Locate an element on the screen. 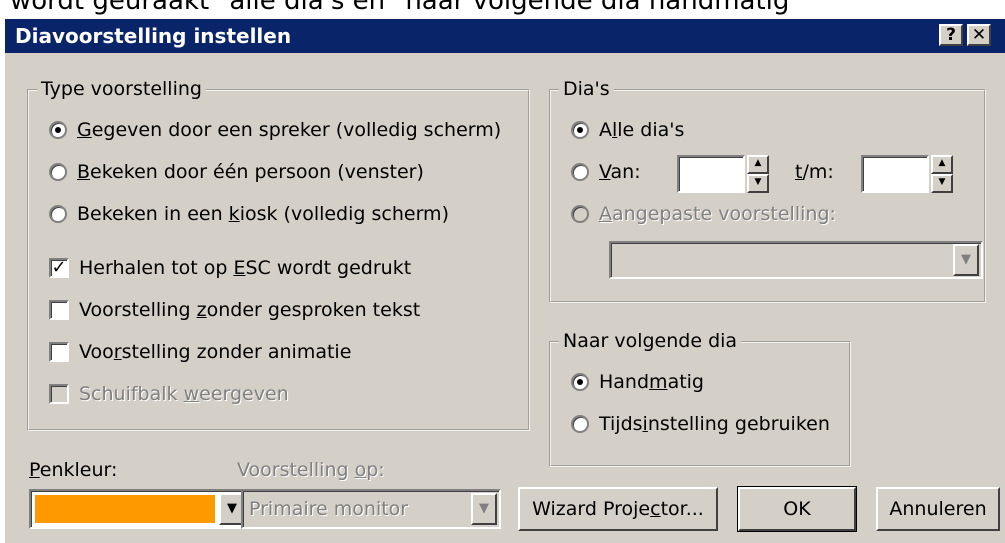 Image resolution: width=1005 pixels, height=543 pixels. radio-kiosk-control is located at coordinates (58, 214).